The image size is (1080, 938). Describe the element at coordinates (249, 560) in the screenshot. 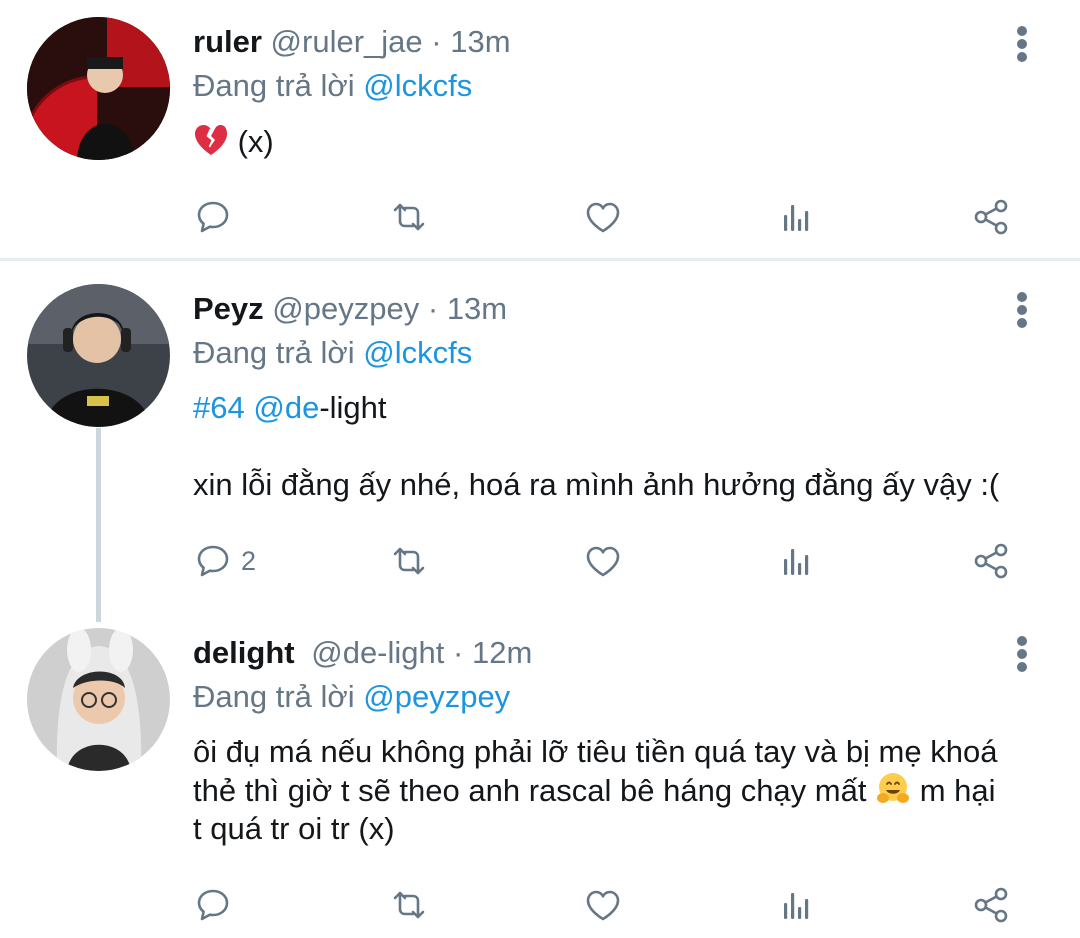

I see `reply-count: 2` at that location.